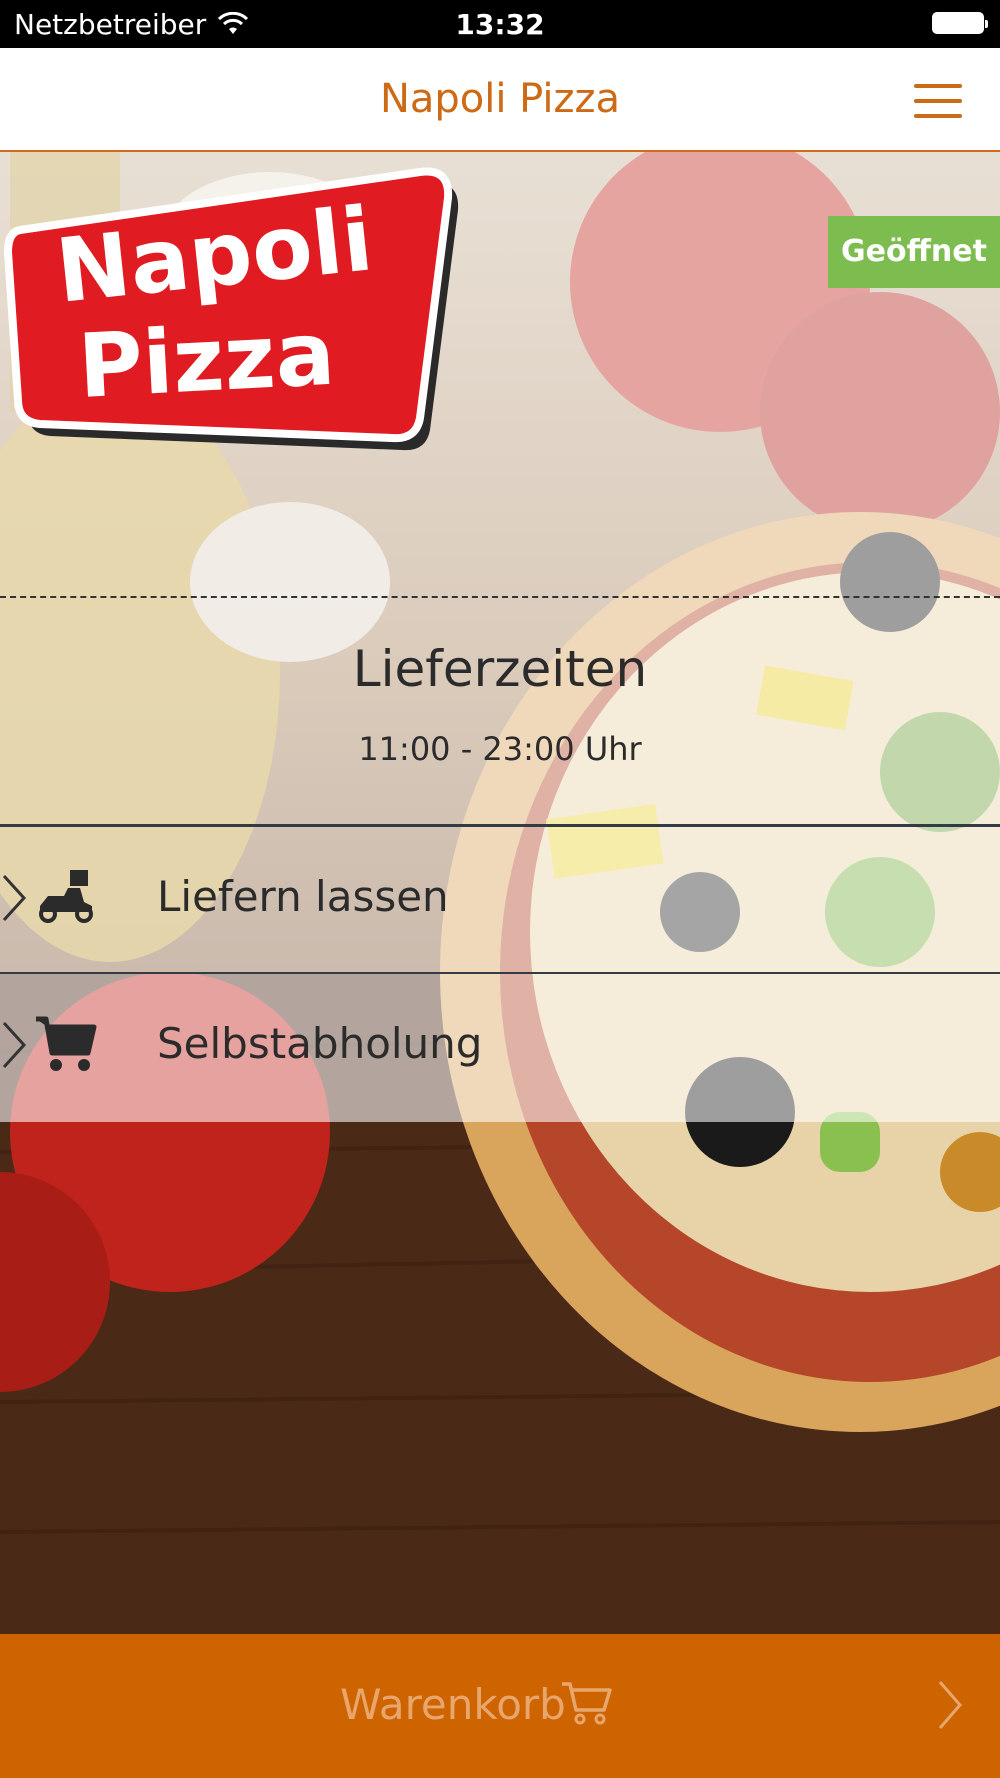 This screenshot has width=1000, height=1778. What do you see at coordinates (66, 896) in the screenshot?
I see `delivery-scooter-icon` at bounding box center [66, 896].